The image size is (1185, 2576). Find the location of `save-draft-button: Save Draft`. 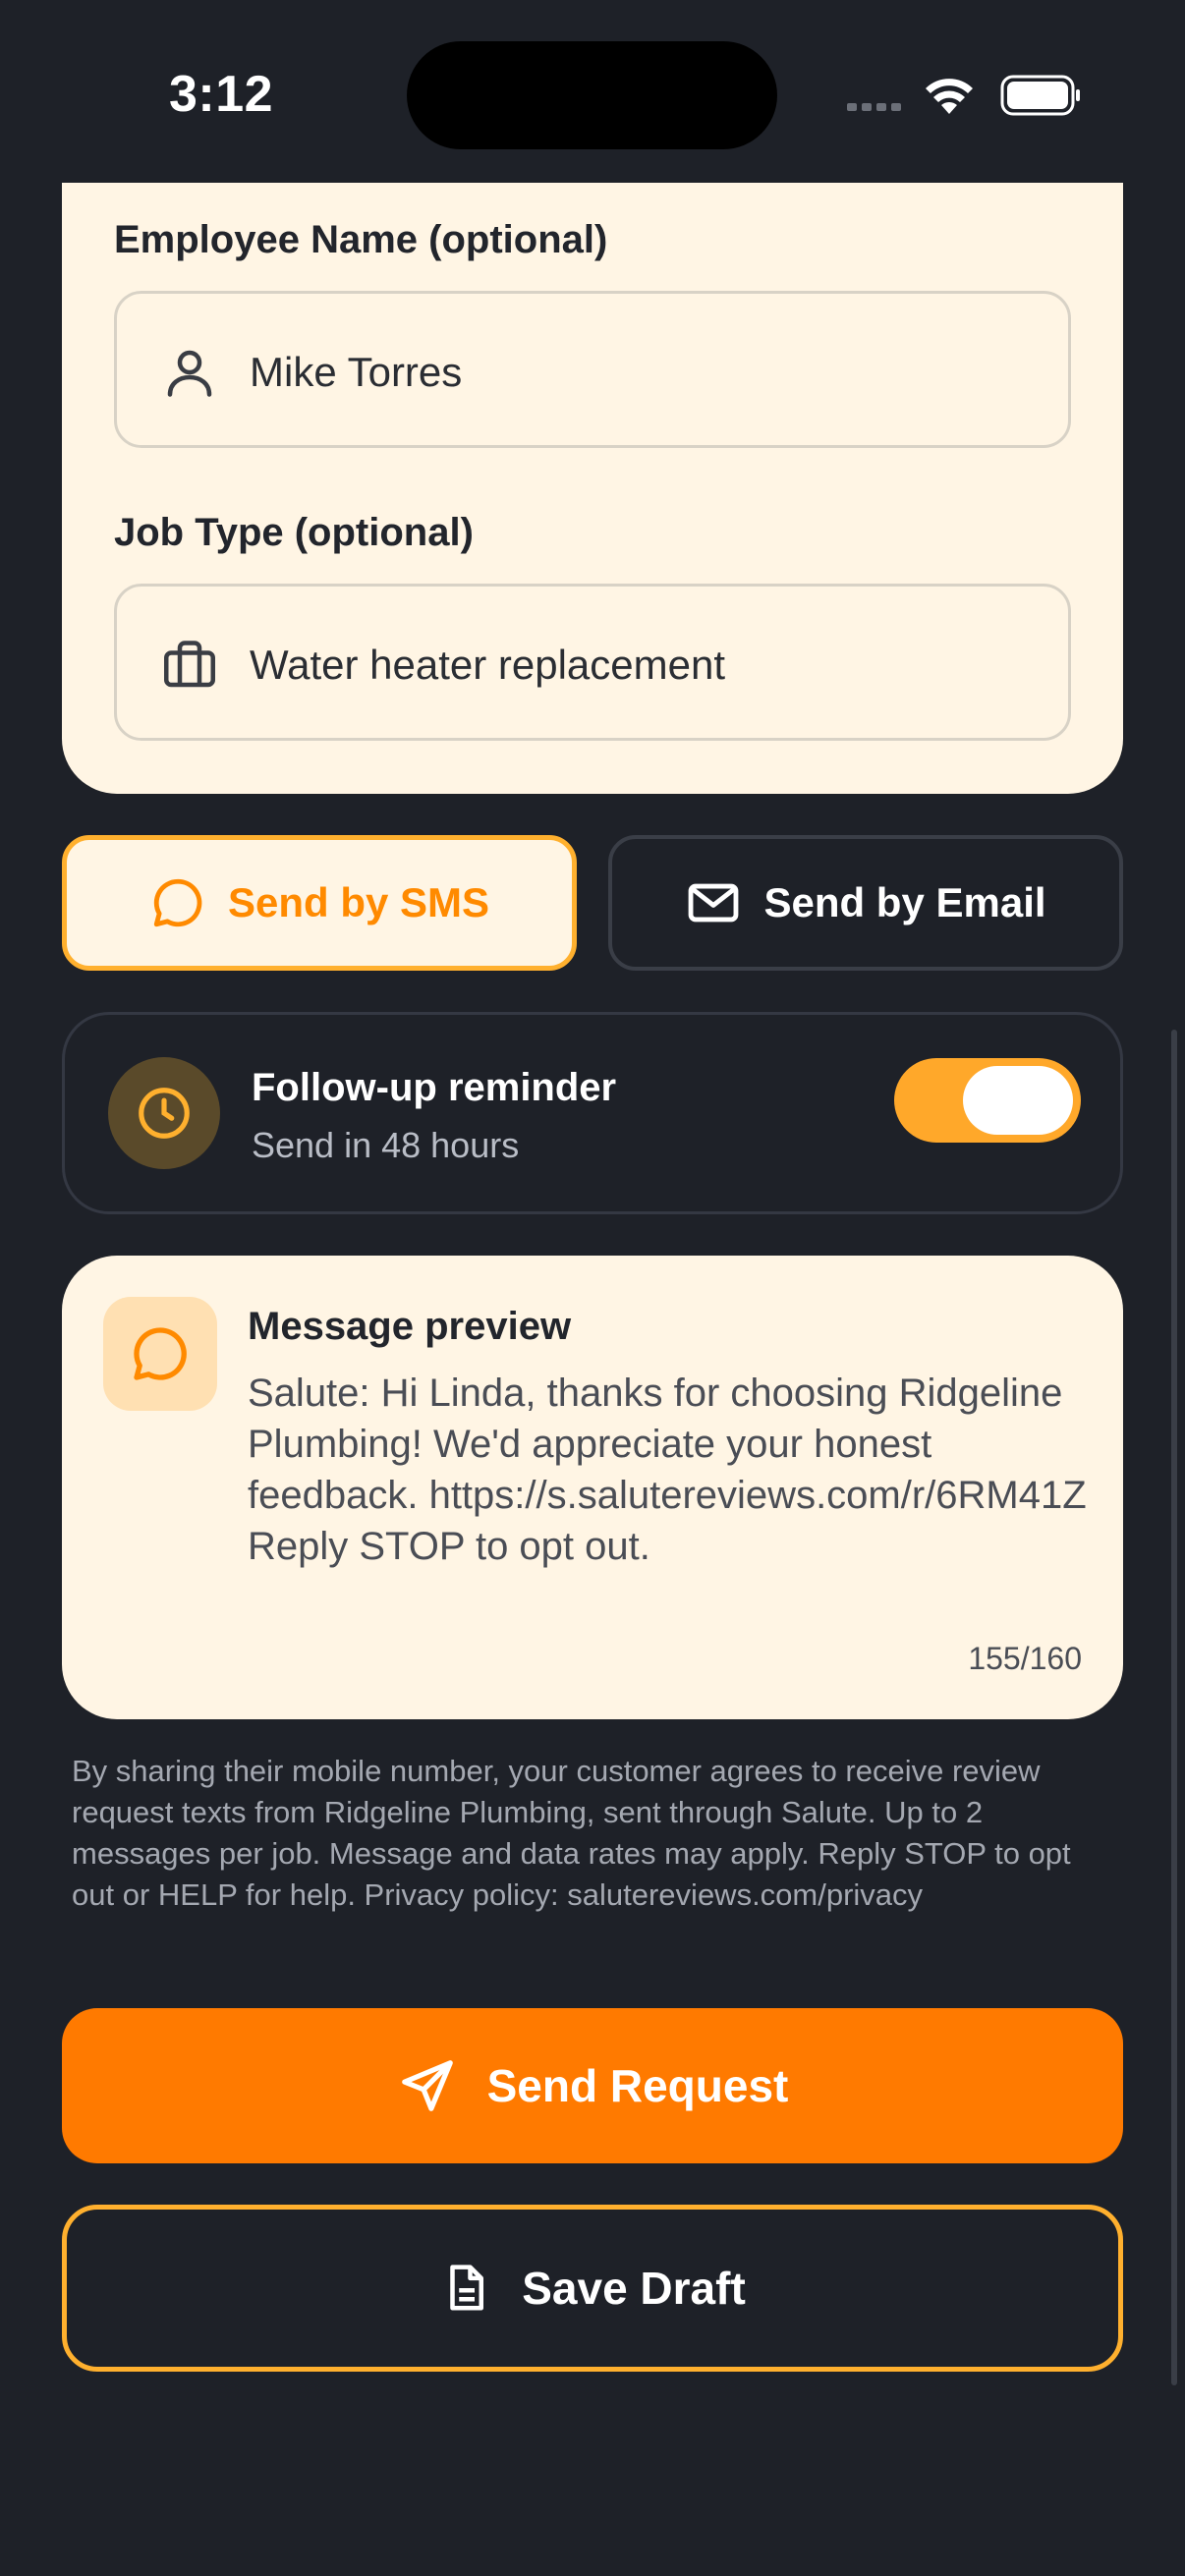

save-draft-button: Save Draft is located at coordinates (592, 2288).